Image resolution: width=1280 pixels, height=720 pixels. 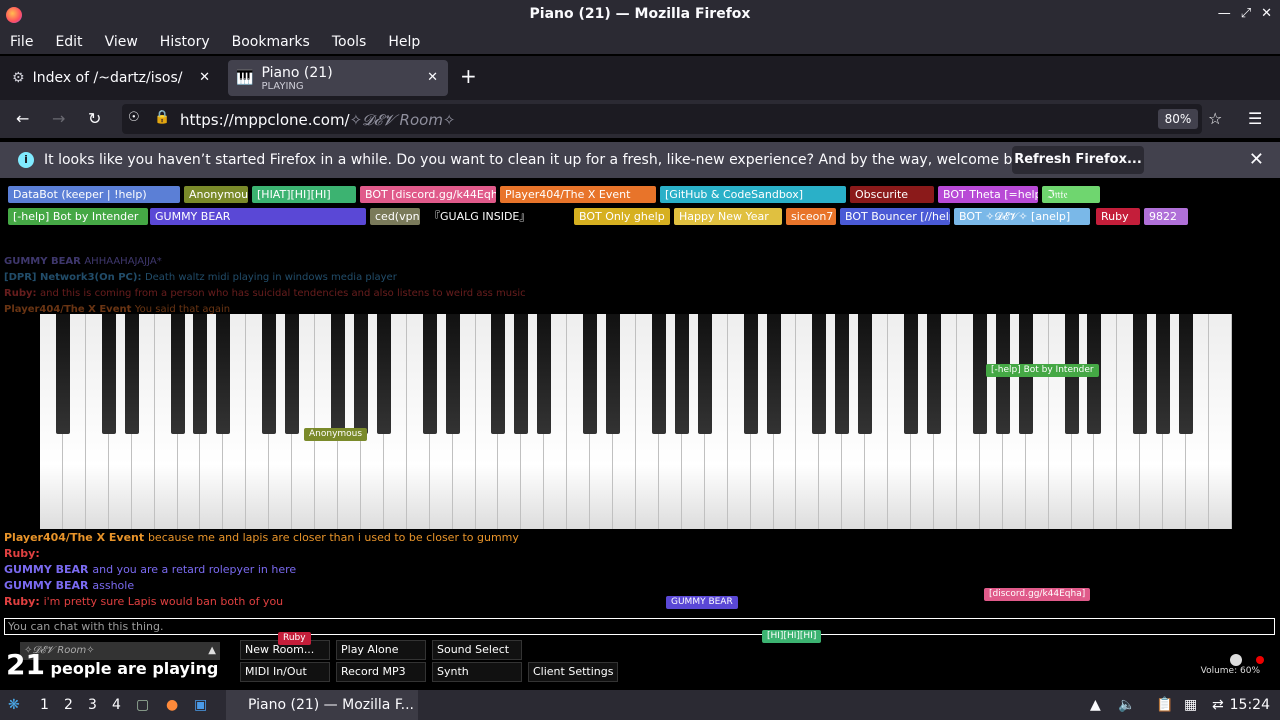 What do you see at coordinates (895, 216) in the screenshot?
I see `user-badge: BOT Bouncer [//help]` at bounding box center [895, 216].